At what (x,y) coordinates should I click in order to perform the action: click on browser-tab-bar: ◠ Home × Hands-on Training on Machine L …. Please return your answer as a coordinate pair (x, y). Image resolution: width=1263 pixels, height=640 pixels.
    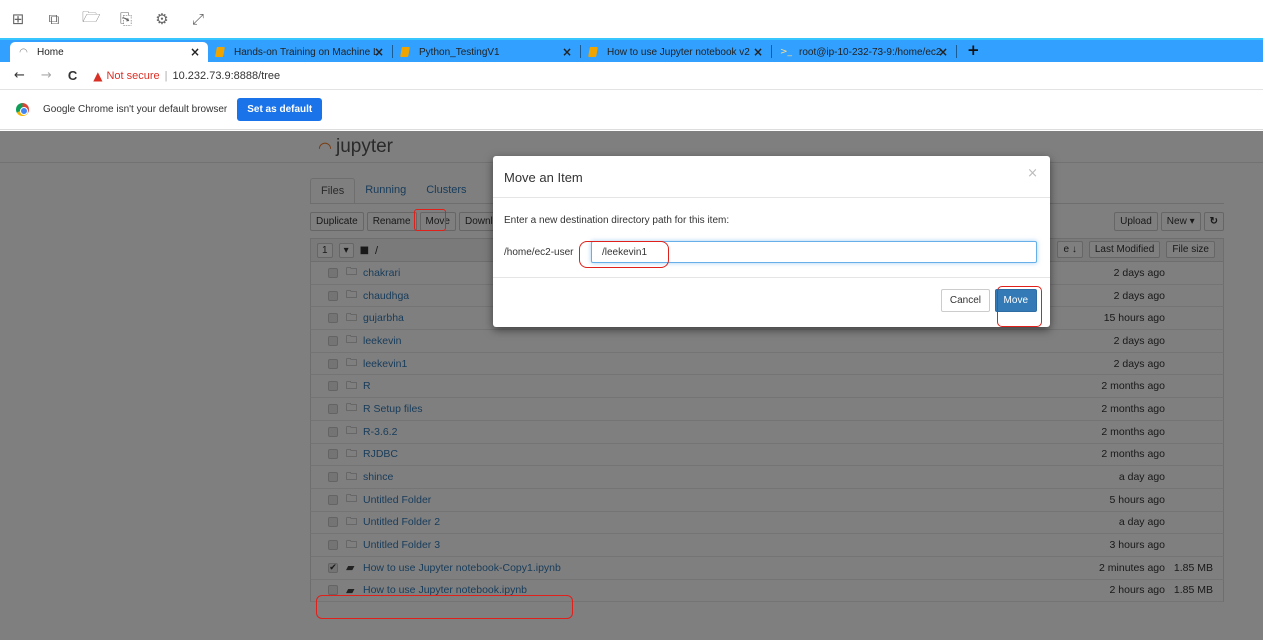
    Looking at the image, I should click on (631, 50).